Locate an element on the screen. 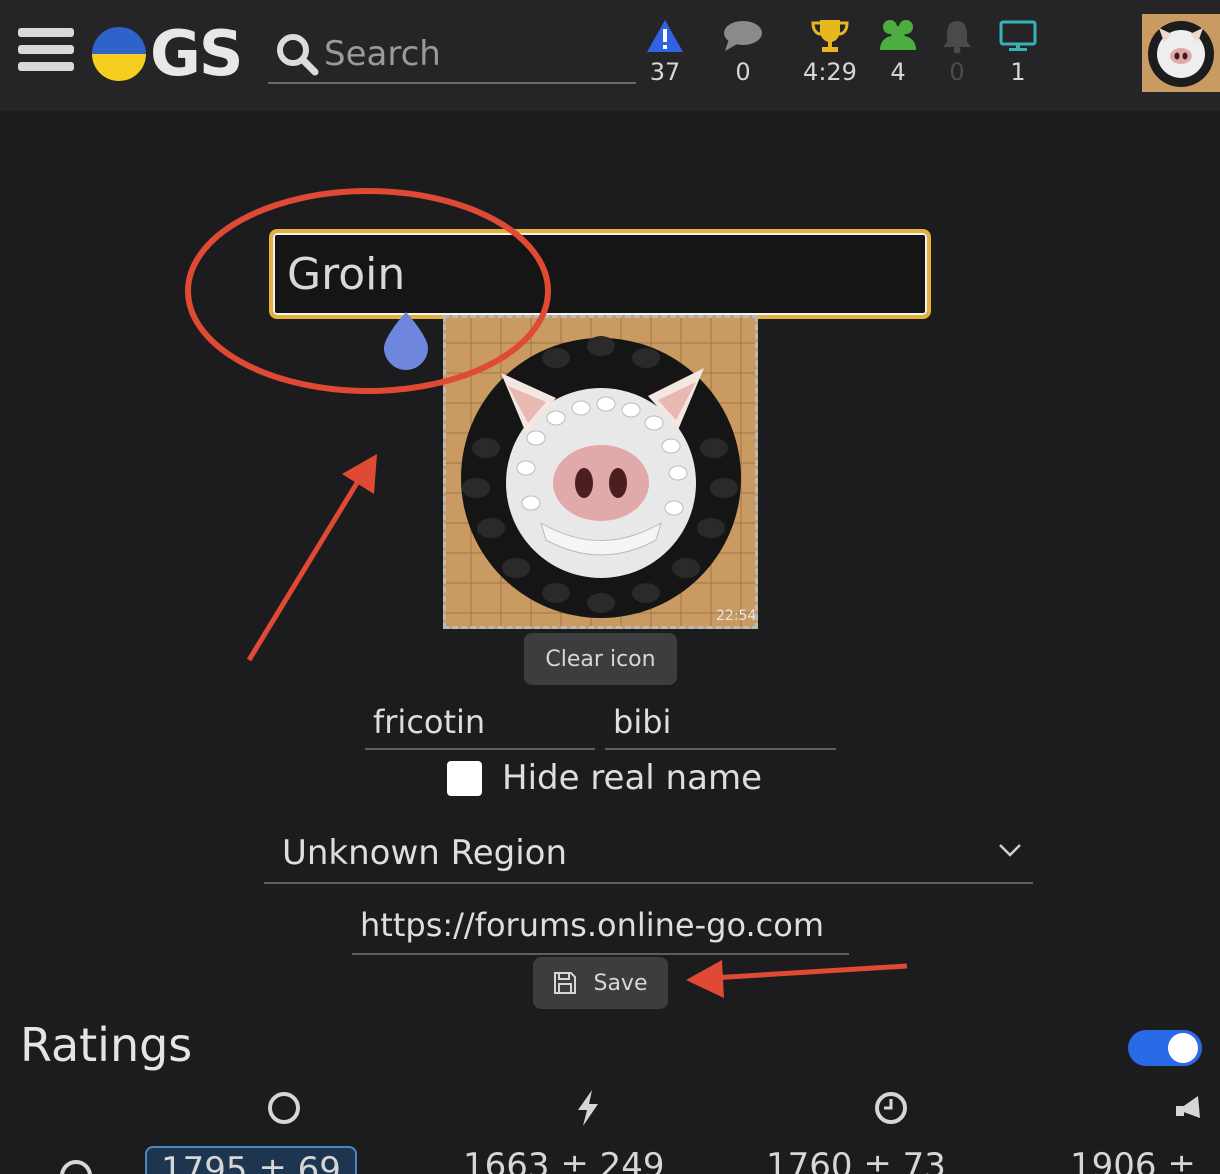  search-bar is located at coordinates (452, 55).